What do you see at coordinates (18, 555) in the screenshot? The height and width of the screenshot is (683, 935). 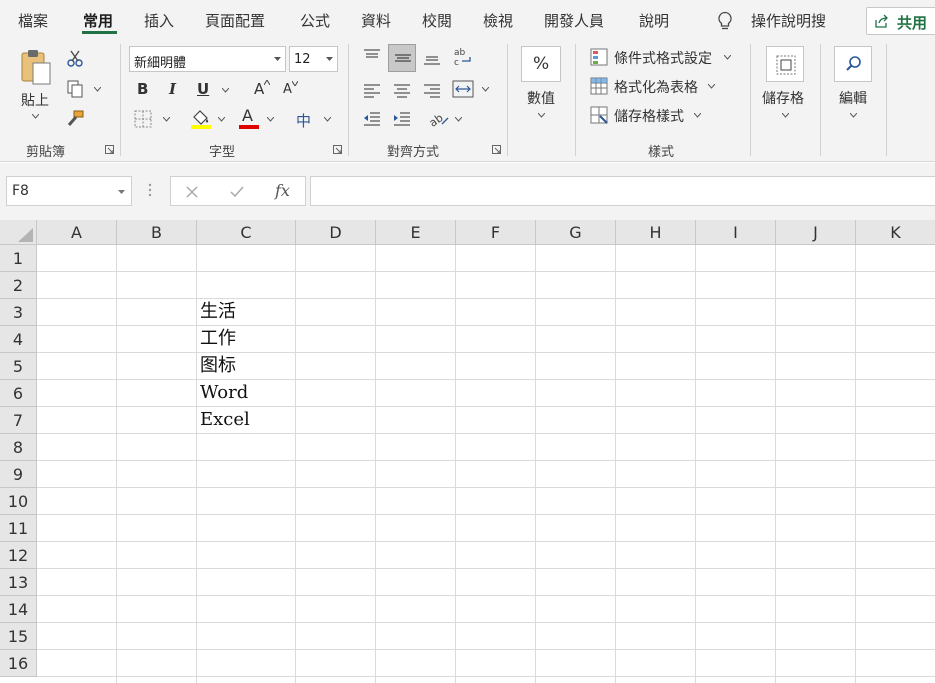 I see `row-header-12: 12` at bounding box center [18, 555].